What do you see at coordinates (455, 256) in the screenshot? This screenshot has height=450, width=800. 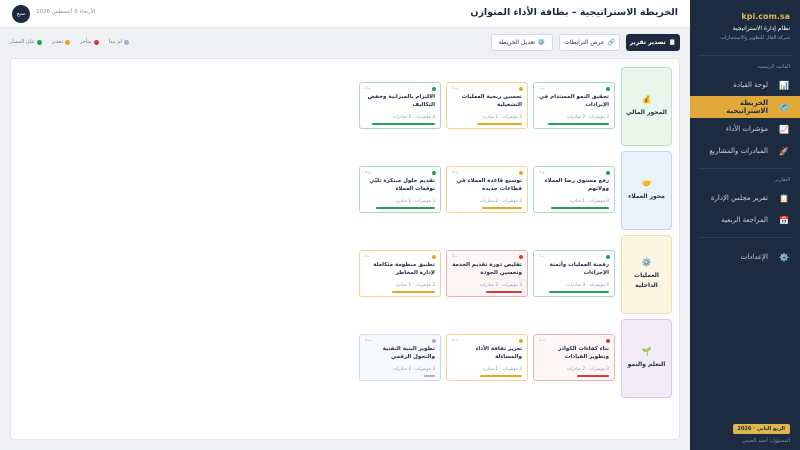 I see `objective-code: د-2` at bounding box center [455, 256].